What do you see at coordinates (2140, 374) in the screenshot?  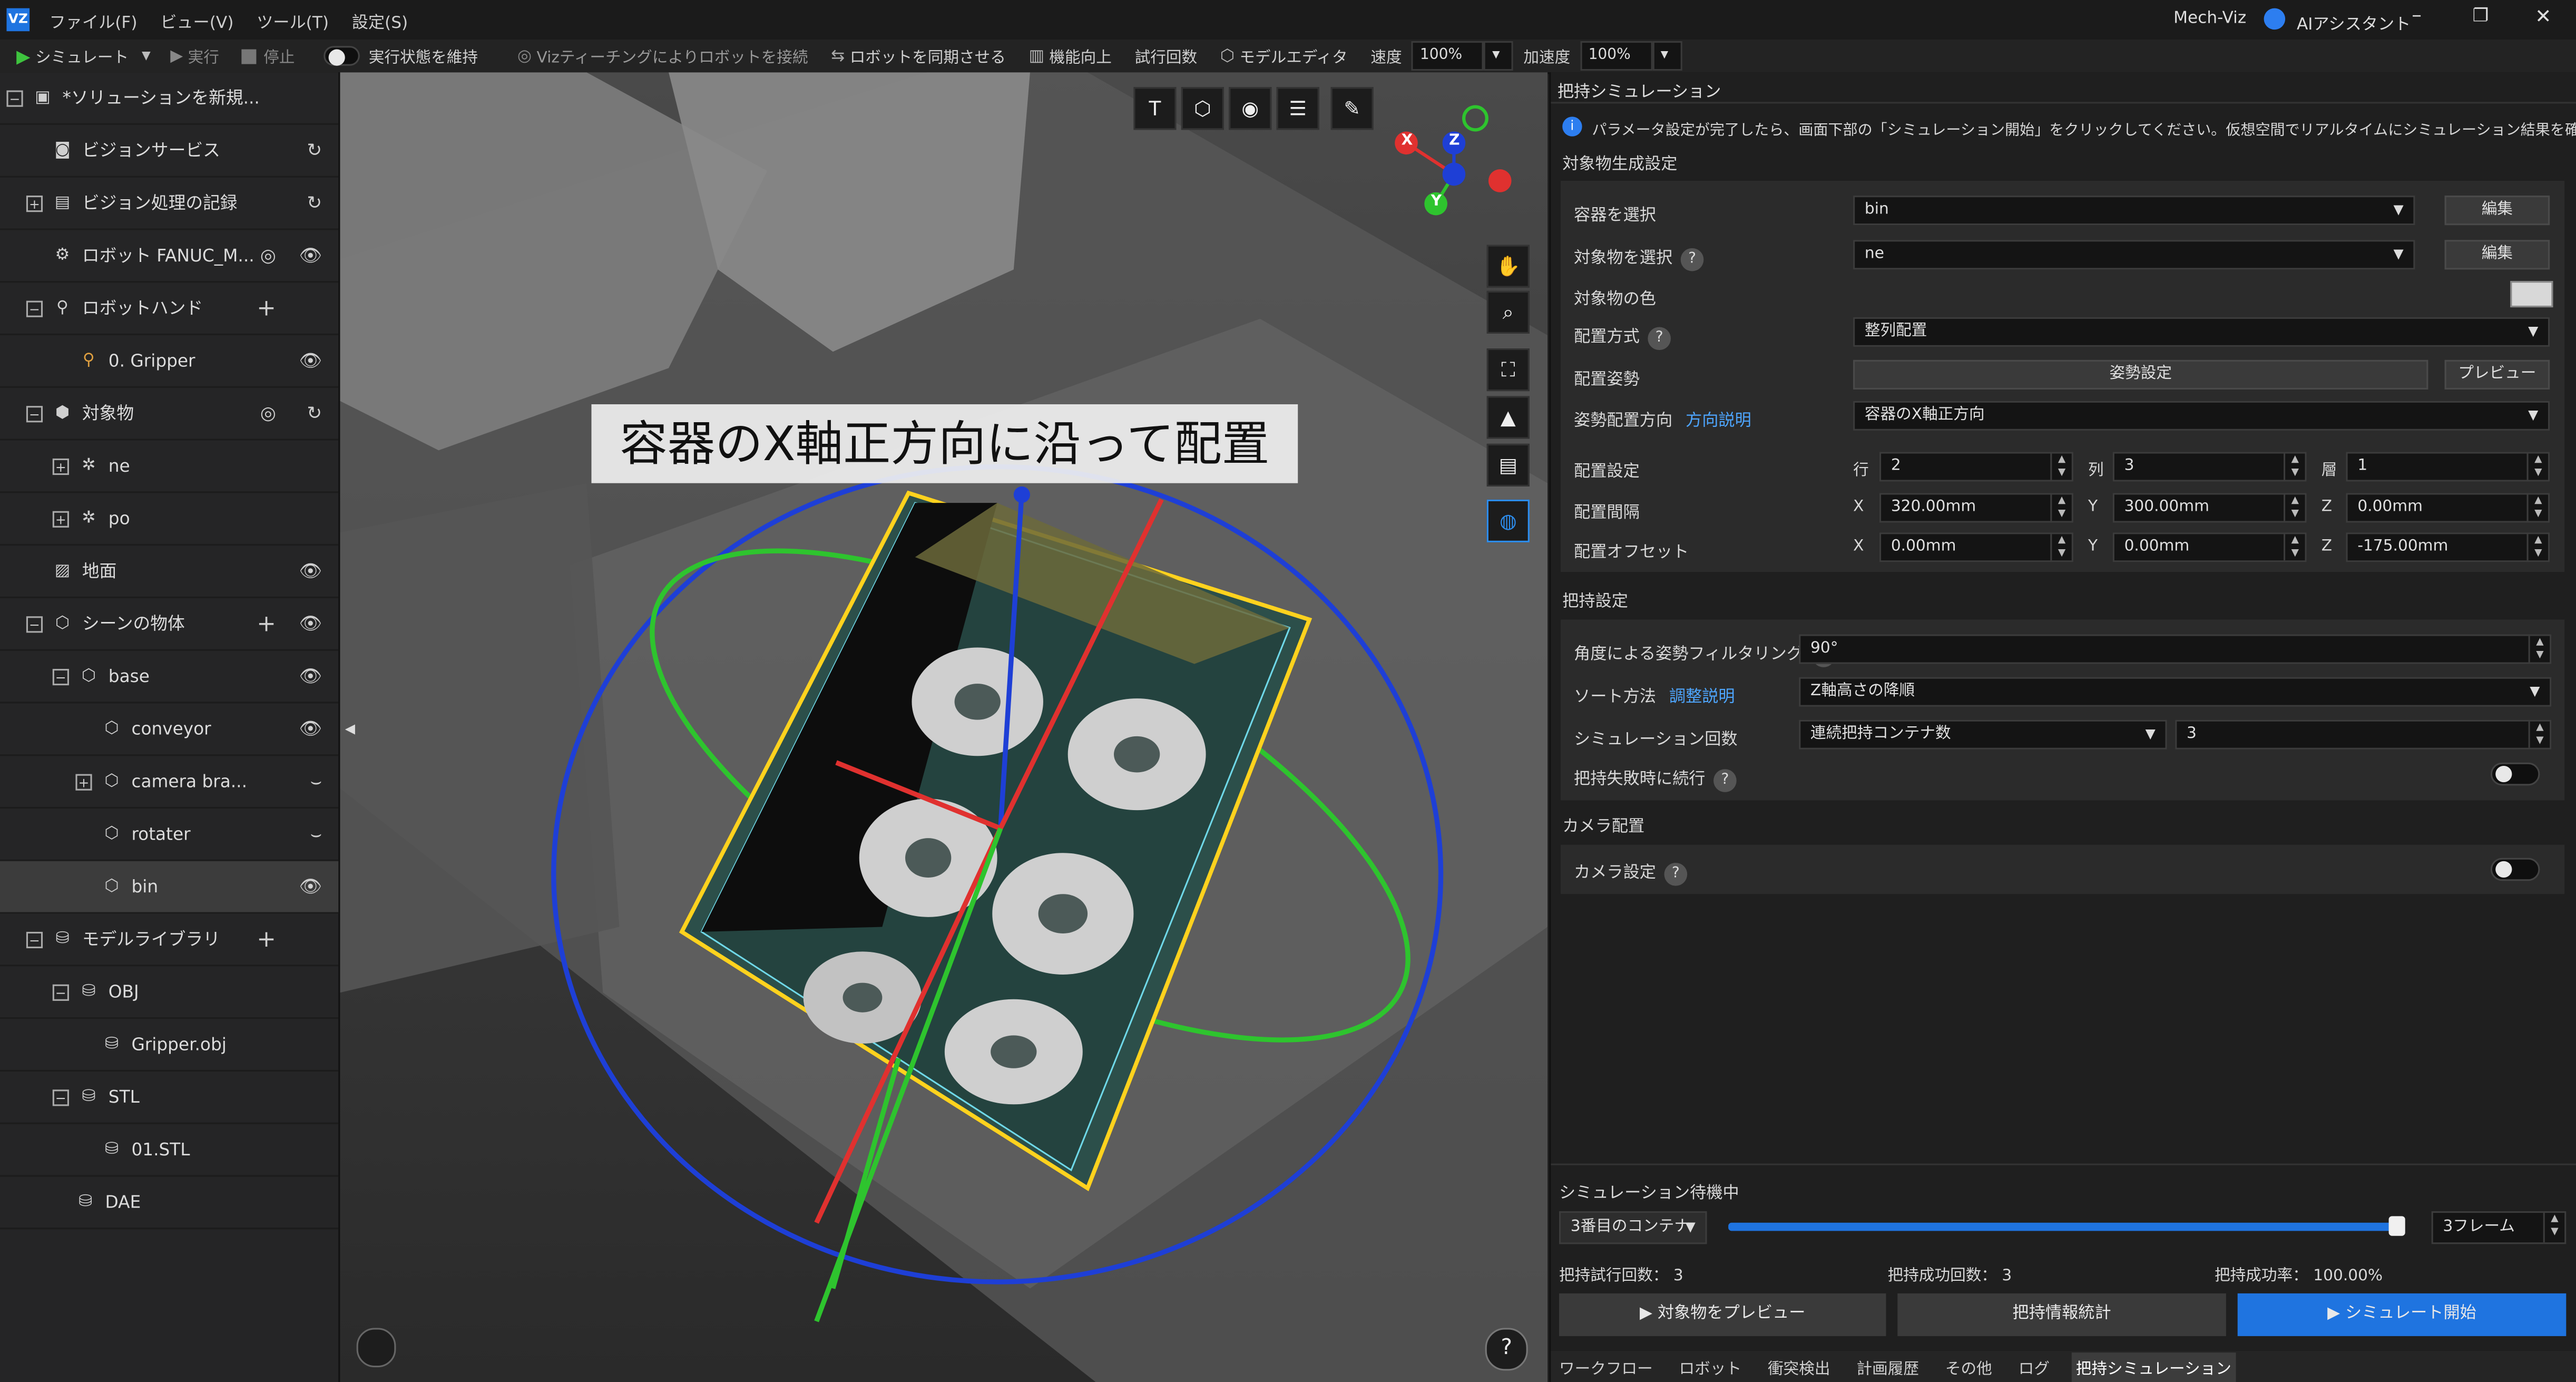 I see `pose-settings-button: 姿勢設定` at bounding box center [2140, 374].